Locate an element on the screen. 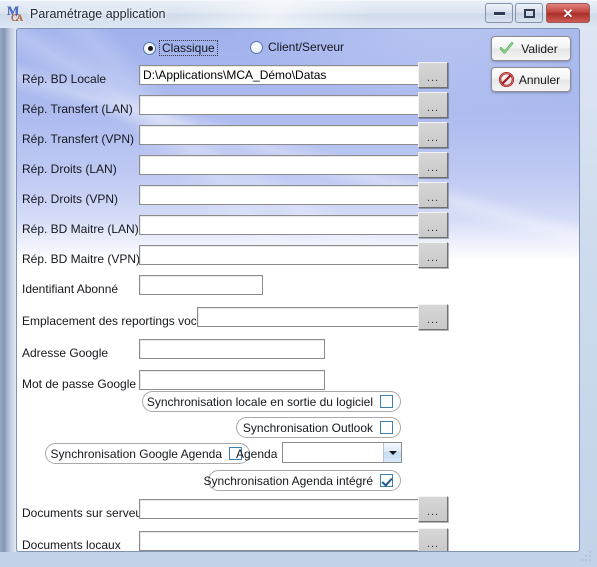  checkbox-sync-google-agenda: Synchronisation Google Agenda is located at coordinates (147, 453).